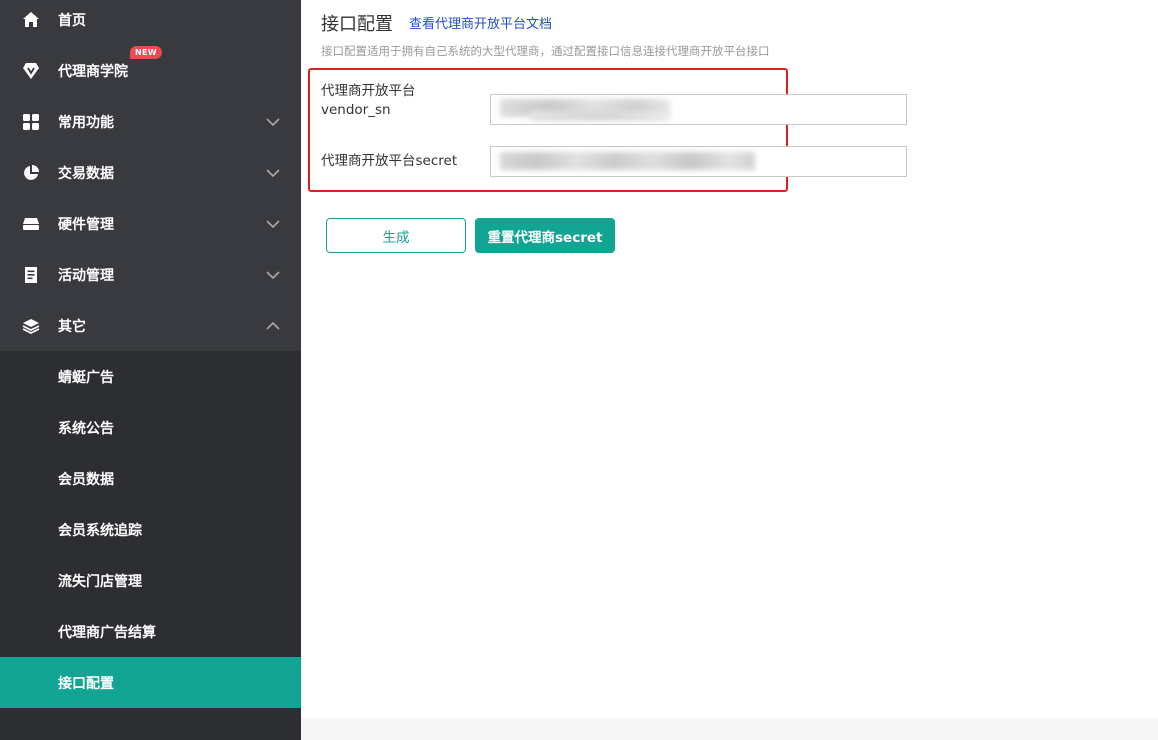  I want to click on nav-label: 活动管理, so click(86, 275).